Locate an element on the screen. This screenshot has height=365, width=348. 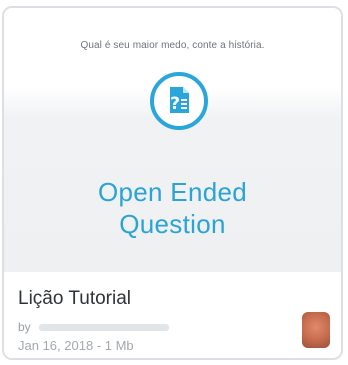
author-row: by is located at coordinates (93, 327).